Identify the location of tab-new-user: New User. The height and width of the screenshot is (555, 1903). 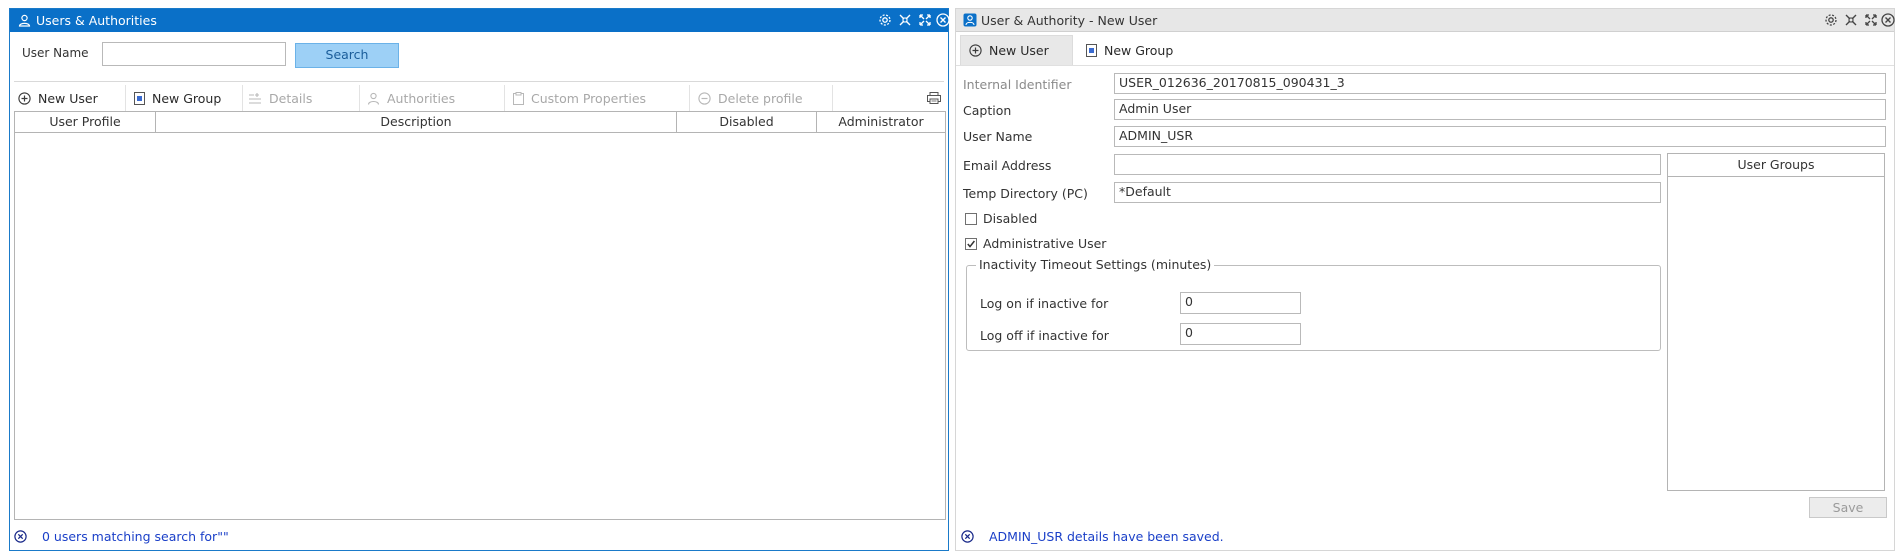
(1016, 50).